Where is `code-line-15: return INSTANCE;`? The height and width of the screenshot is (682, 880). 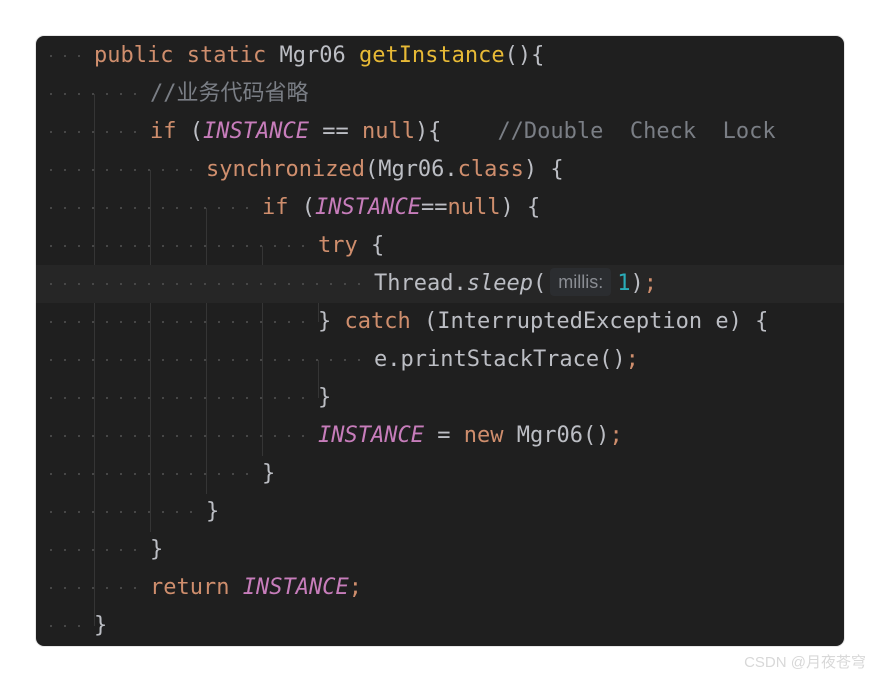 code-line-15: return INSTANCE; is located at coordinates (440, 588).